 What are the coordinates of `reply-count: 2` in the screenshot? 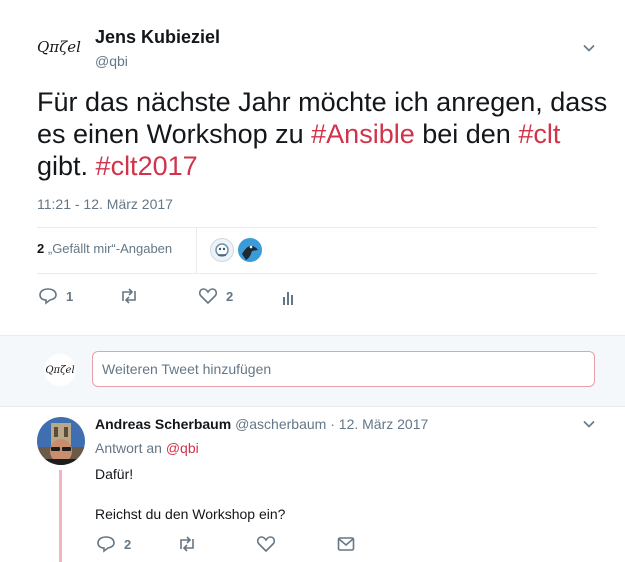 It's located at (128, 544).